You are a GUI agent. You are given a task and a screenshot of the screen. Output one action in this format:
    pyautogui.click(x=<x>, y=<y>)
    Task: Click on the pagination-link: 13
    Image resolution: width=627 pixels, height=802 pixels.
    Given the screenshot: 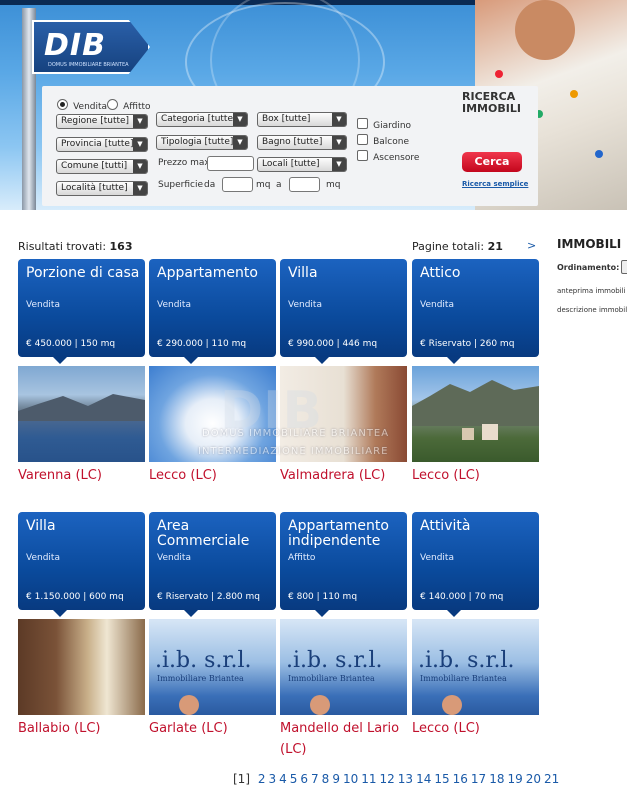 What is the action you would take?
    pyautogui.click(x=405, y=779)
    